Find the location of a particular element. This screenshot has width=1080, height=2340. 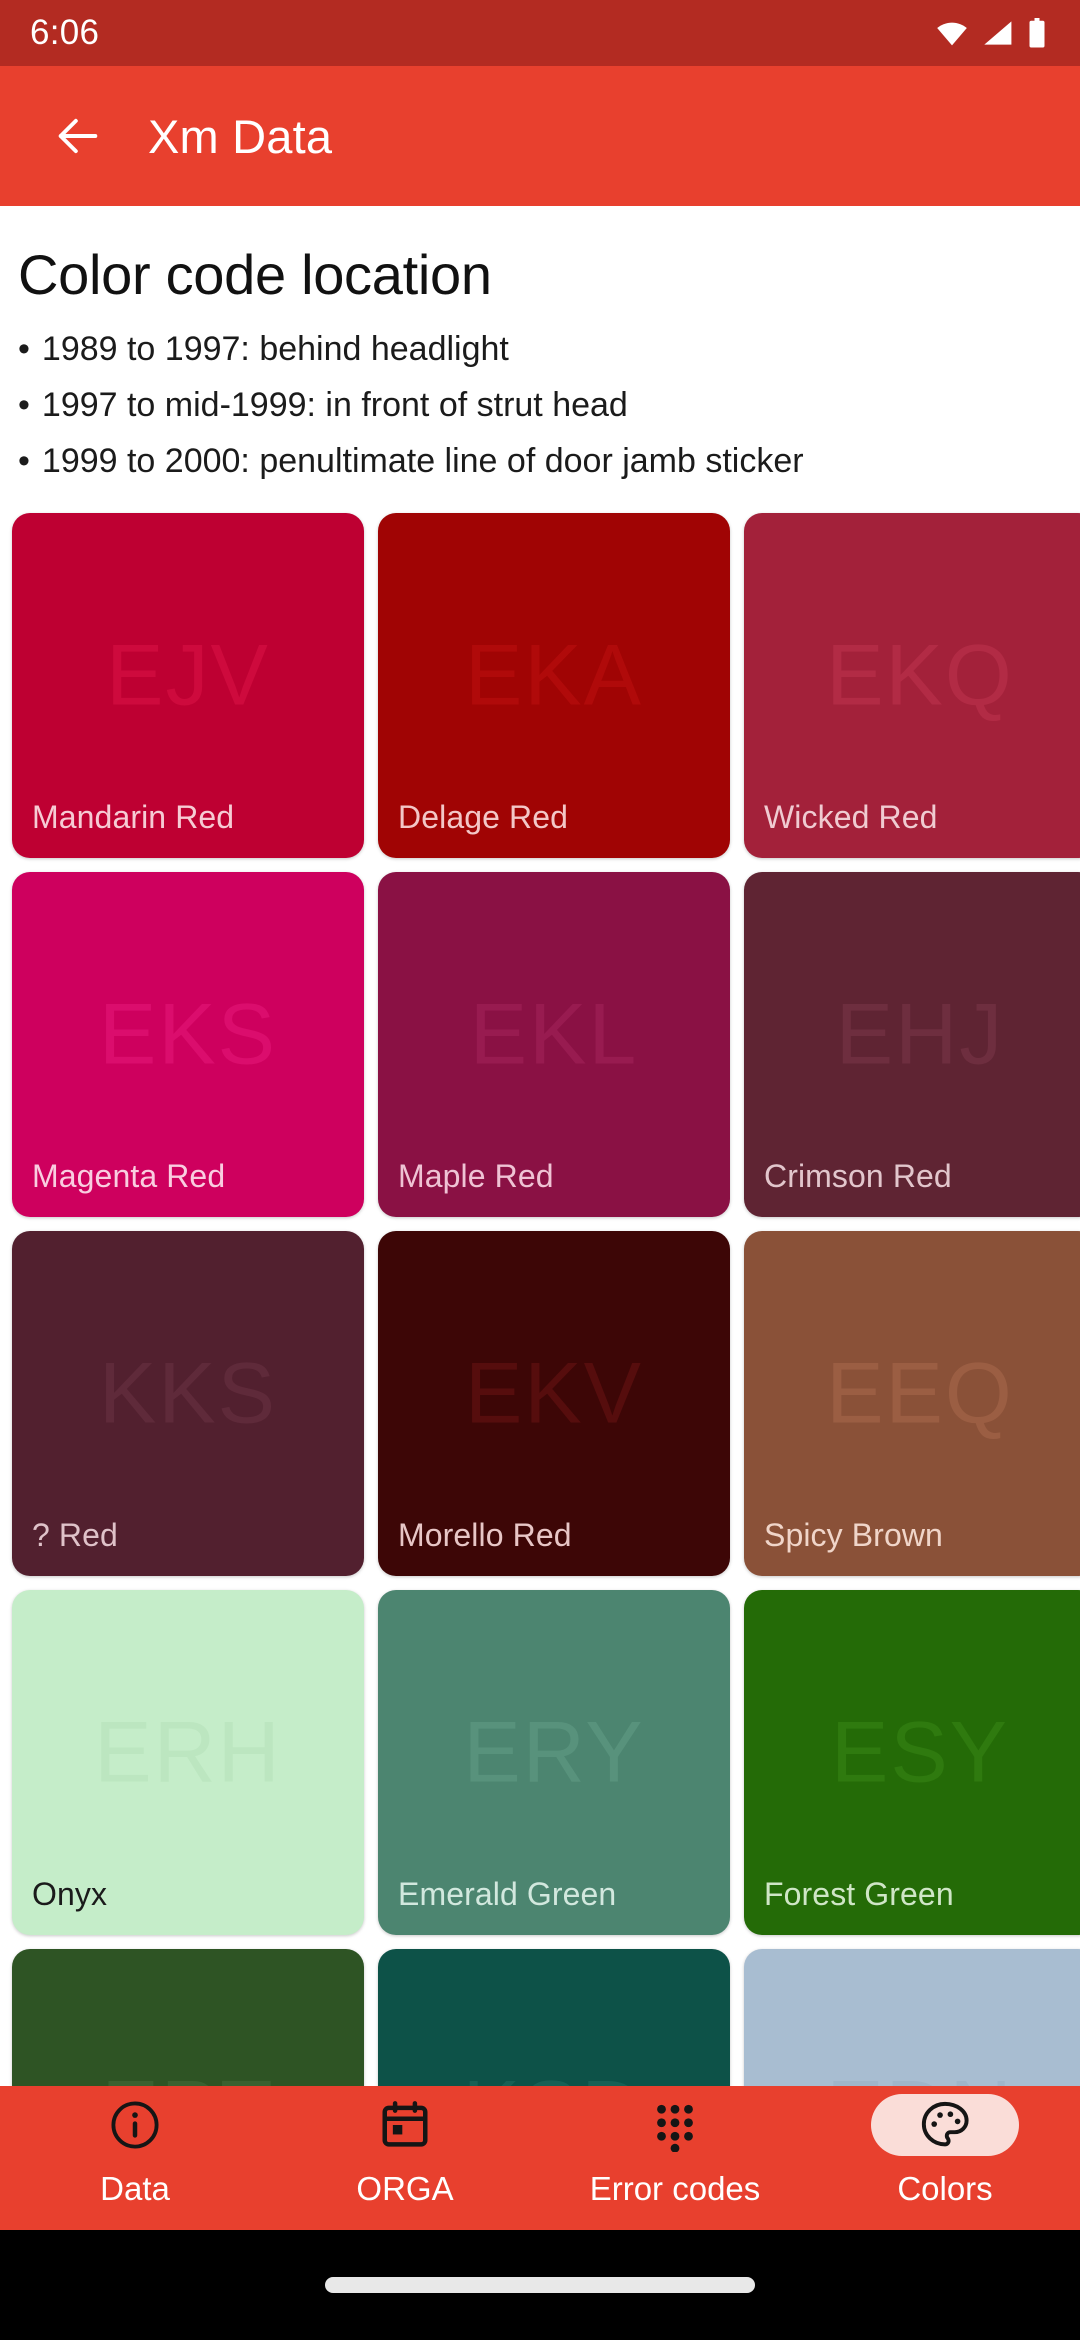

section-heading: Color code location is located at coordinates (255, 274).